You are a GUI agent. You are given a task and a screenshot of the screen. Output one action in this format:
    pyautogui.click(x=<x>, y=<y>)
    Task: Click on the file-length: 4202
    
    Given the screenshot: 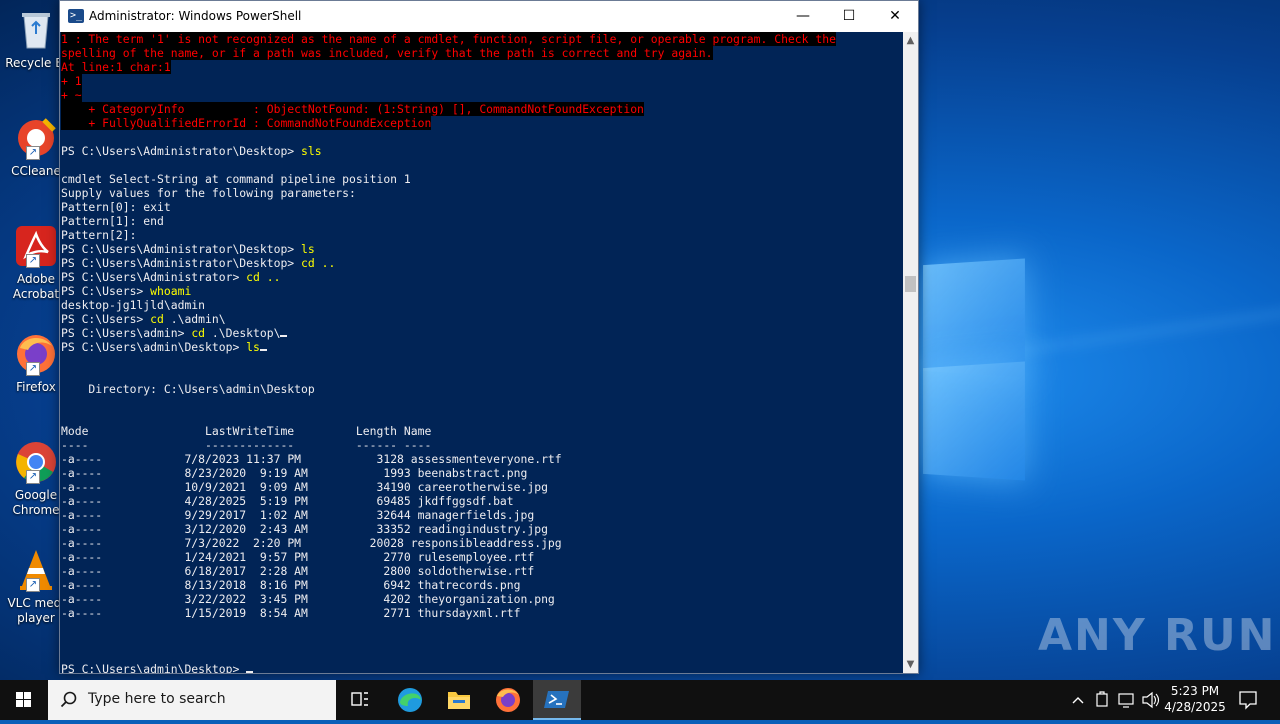 What is the action you would take?
    pyautogui.click(x=359, y=599)
    